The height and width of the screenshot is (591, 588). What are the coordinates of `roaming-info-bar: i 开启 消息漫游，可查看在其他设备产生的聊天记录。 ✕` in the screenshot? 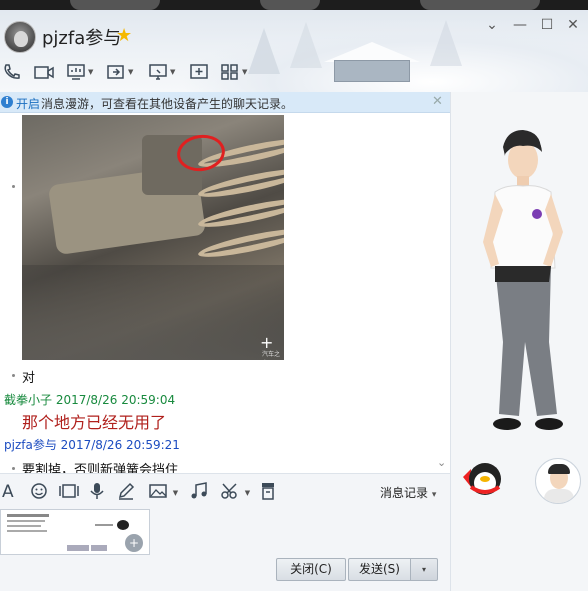 It's located at (225, 102).